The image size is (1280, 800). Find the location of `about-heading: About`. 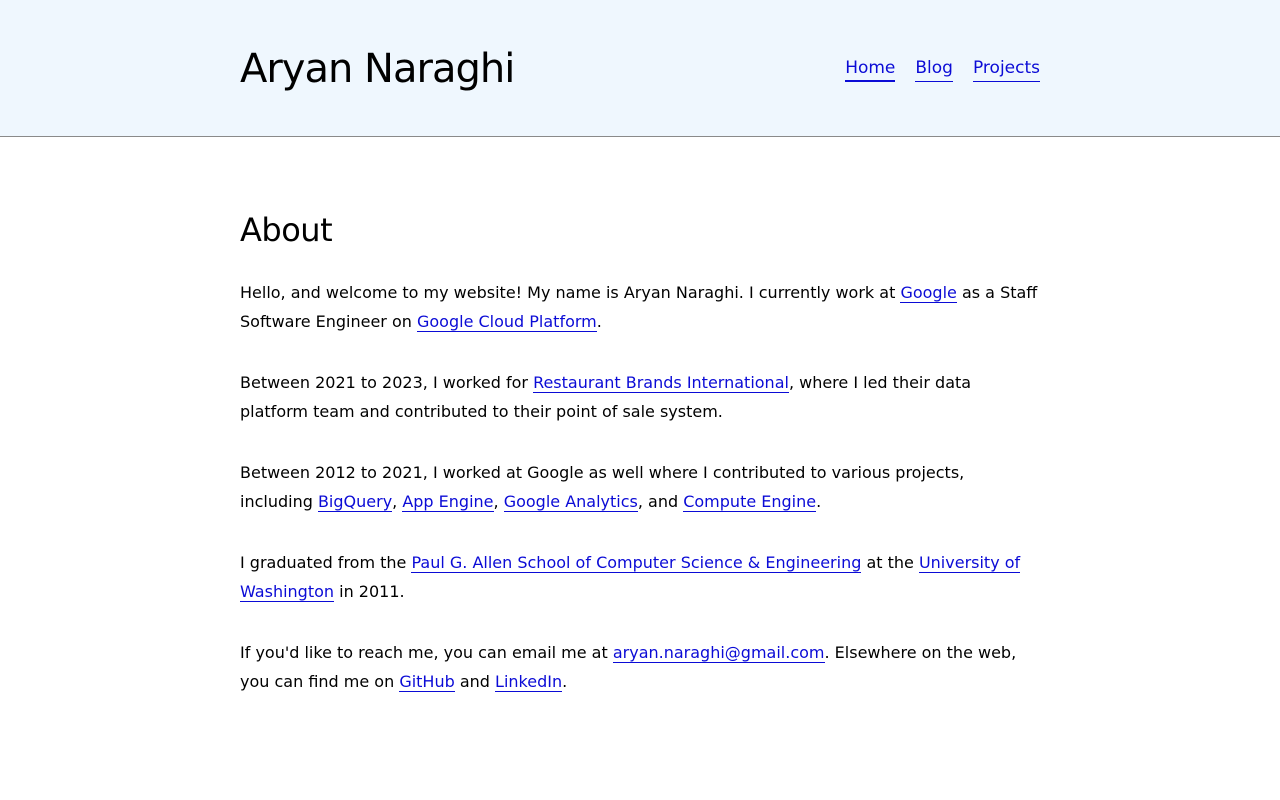

about-heading: About is located at coordinates (286, 230).